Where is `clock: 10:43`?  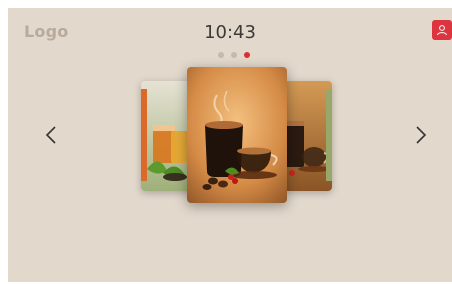 clock: 10:43 is located at coordinates (230, 32).